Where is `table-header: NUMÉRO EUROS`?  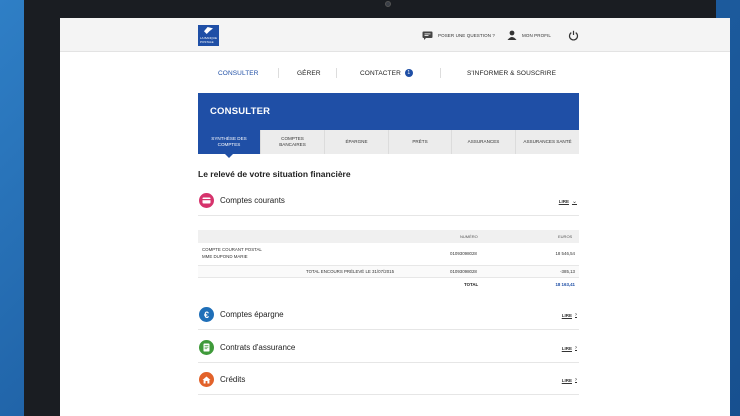
table-header: NUMÉRO EUROS is located at coordinates (388, 236).